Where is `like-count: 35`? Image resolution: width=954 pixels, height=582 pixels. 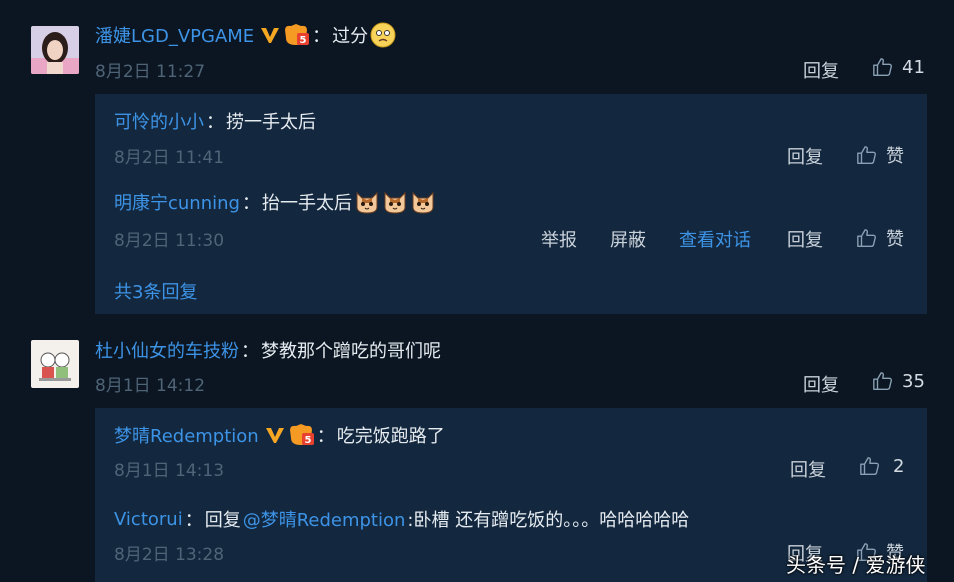
like-count: 35 is located at coordinates (913, 381).